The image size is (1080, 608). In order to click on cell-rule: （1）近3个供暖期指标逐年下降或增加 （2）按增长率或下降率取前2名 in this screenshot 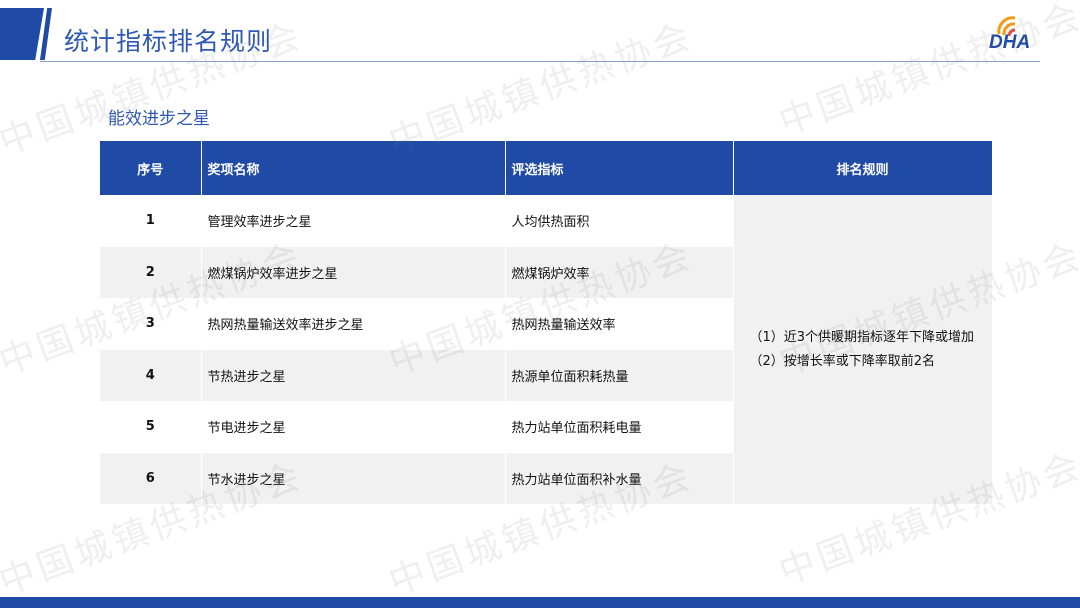, I will do `click(863, 349)`.